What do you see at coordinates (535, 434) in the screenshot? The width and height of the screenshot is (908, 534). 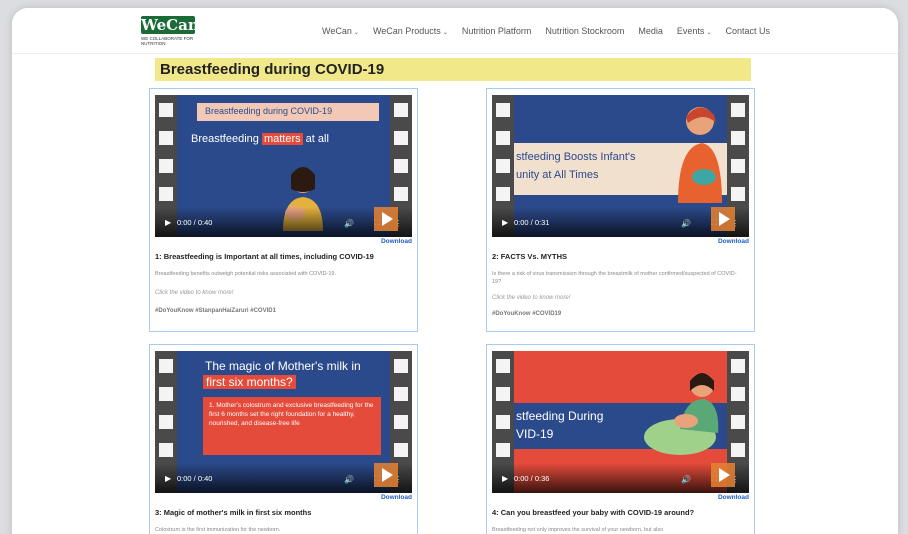 I see `video-subheading: VID-19` at bounding box center [535, 434].